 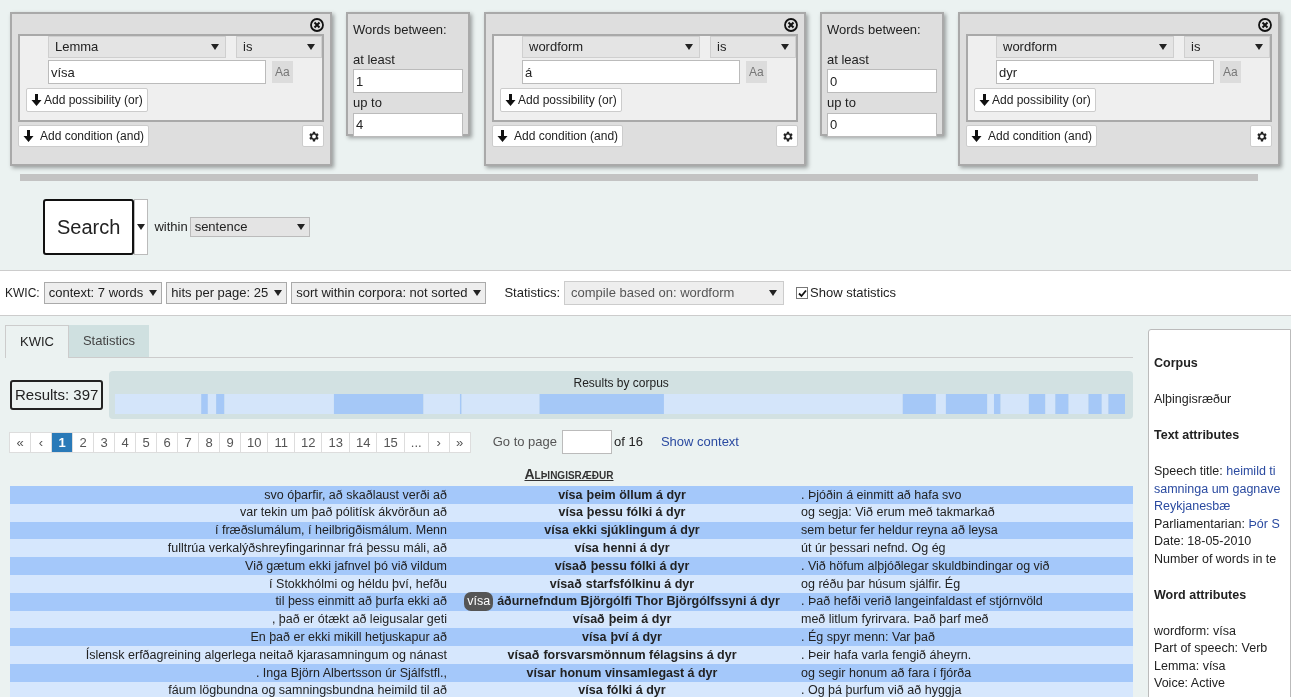 What do you see at coordinates (1251, 471) in the screenshot?
I see `attribute-link: heimild ti` at bounding box center [1251, 471].